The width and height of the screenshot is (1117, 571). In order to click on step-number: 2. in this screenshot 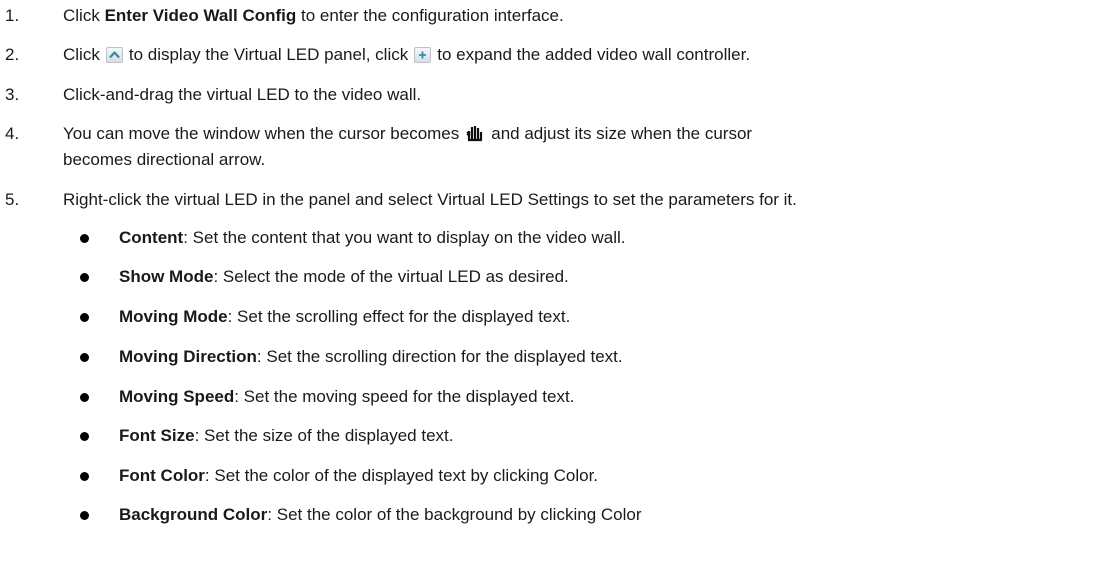, I will do `click(12, 54)`.